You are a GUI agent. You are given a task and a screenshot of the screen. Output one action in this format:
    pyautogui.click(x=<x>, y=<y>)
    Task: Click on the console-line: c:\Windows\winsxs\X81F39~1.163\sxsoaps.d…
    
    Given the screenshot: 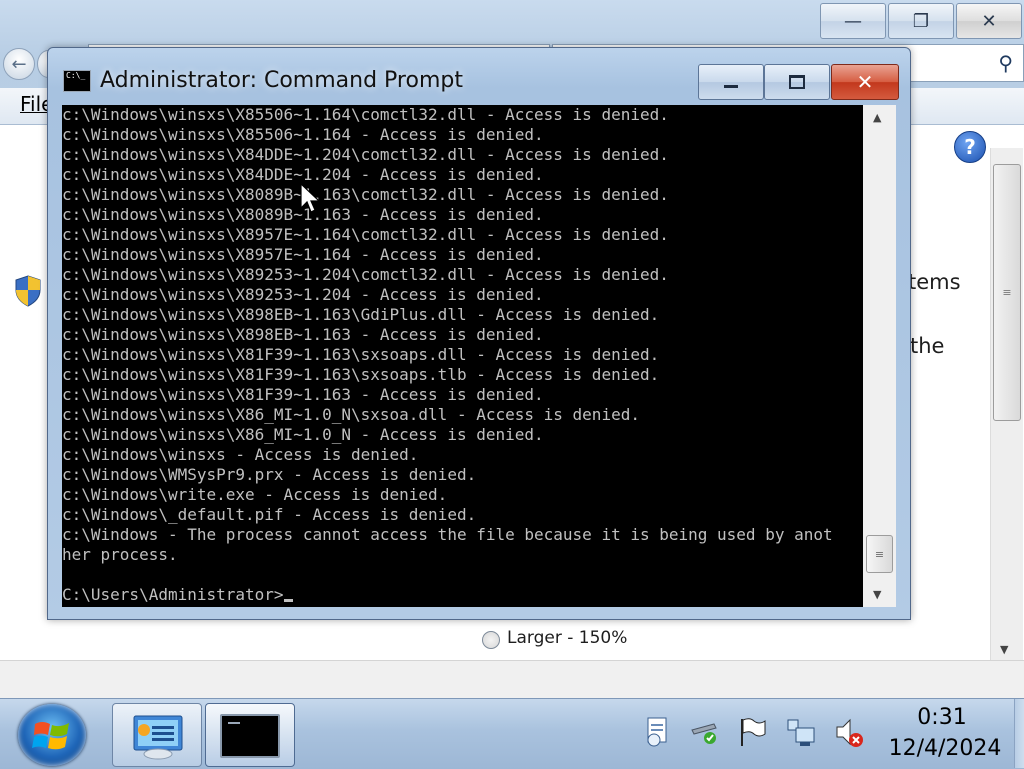 What is the action you would take?
    pyautogui.click(x=361, y=354)
    